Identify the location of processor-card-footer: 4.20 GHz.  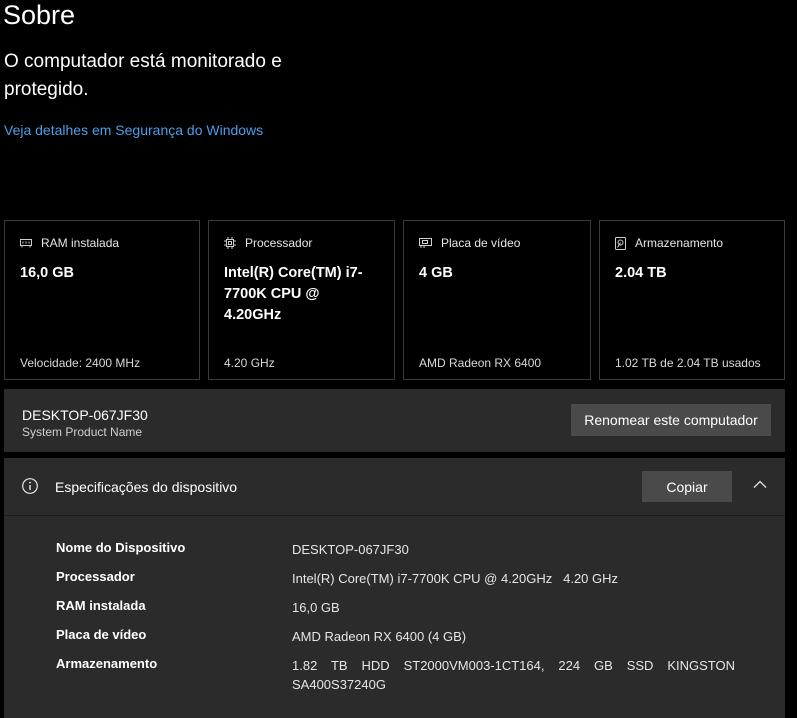
(249, 363).